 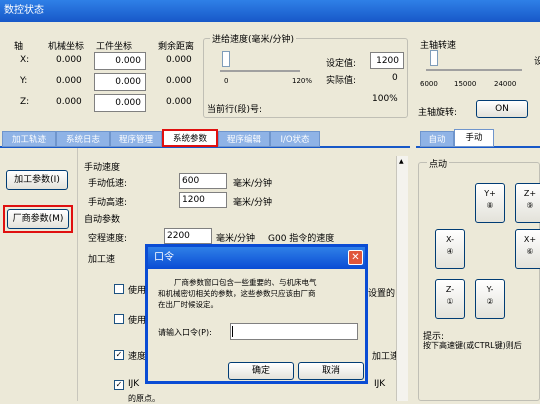 I want to click on spindle-scale-3: 24000, so click(x=505, y=84).